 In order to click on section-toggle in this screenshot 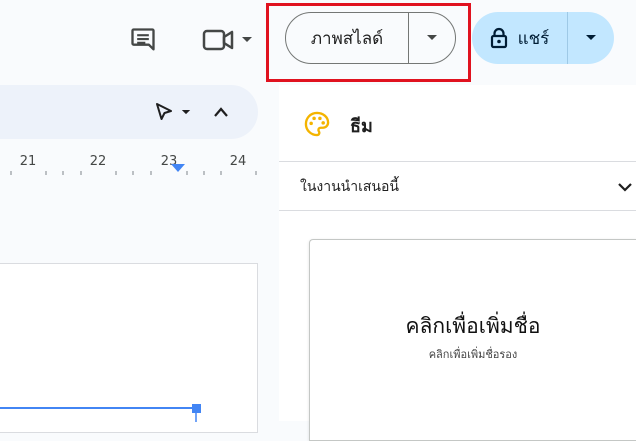, I will do `click(625, 187)`.